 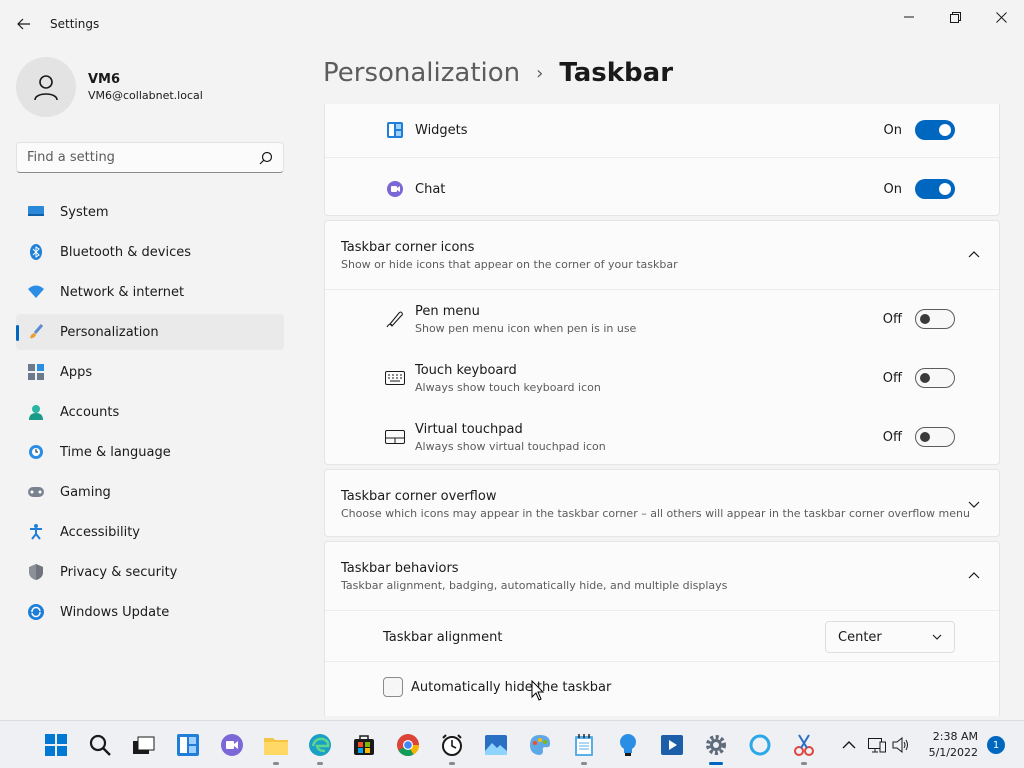 What do you see at coordinates (452, 748) in the screenshot?
I see `clock-app-button` at bounding box center [452, 748].